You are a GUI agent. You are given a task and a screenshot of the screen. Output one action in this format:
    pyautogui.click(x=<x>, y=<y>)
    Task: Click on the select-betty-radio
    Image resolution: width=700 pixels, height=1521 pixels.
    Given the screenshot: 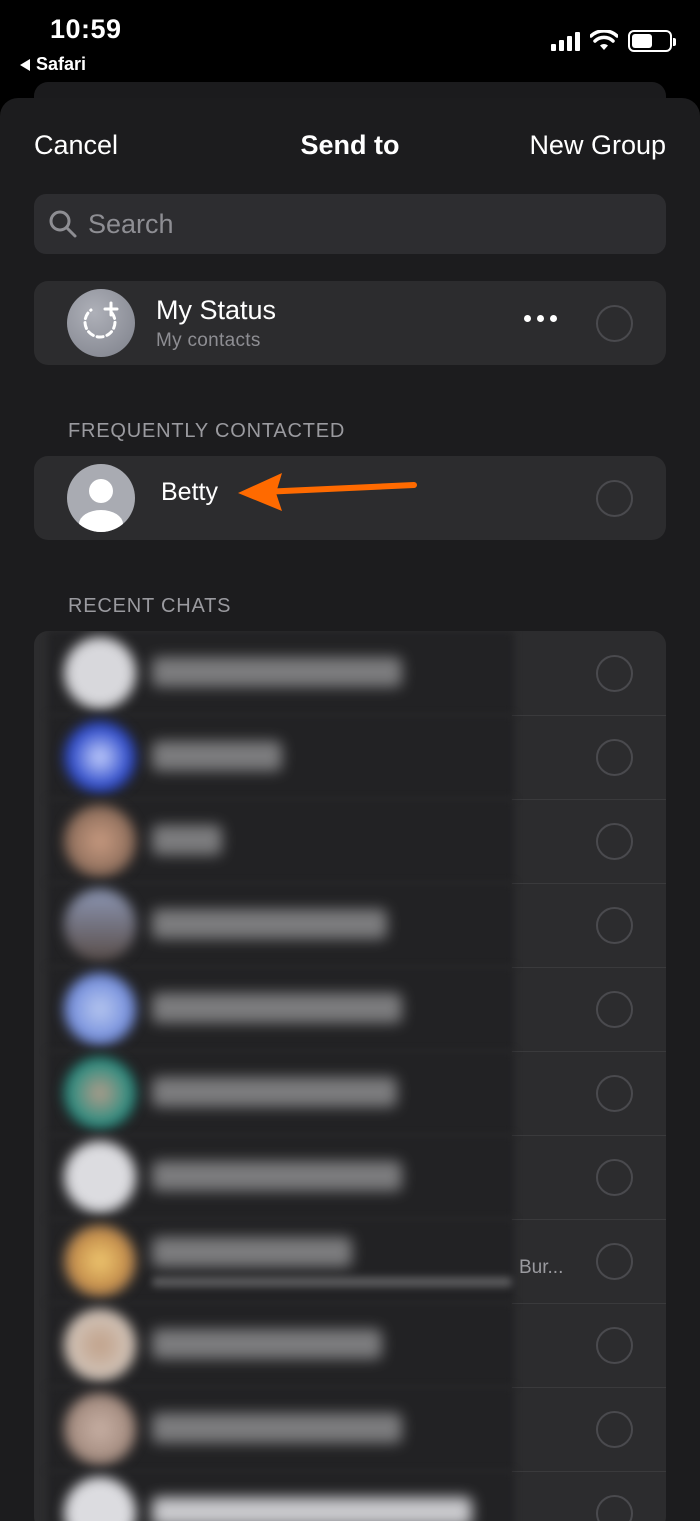 What is the action you would take?
    pyautogui.click(x=614, y=498)
    